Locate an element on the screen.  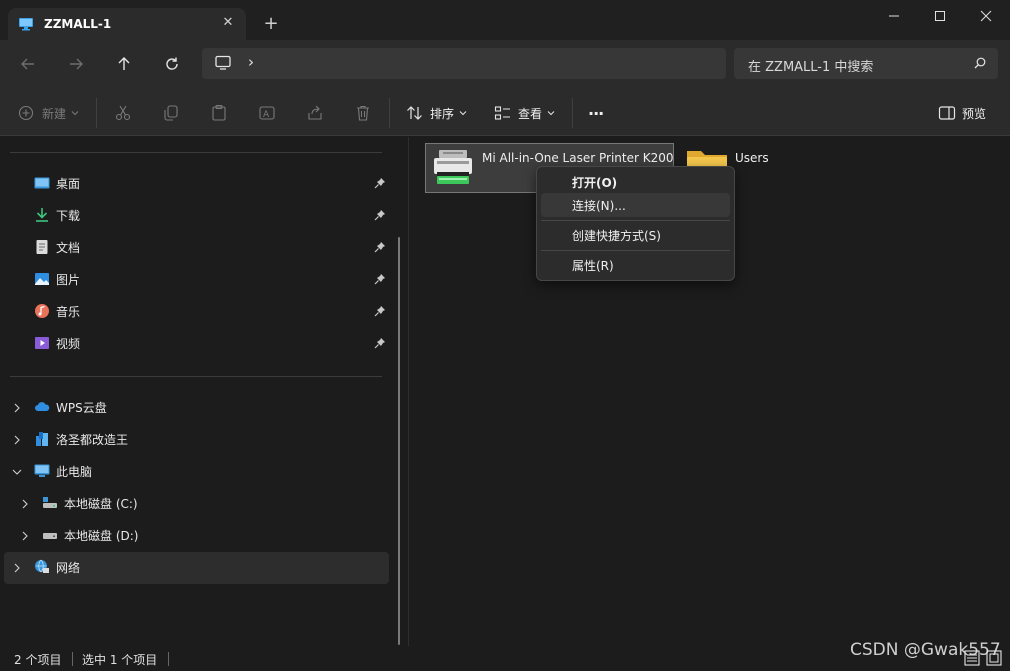
sidebar-item-user-folder: 洛圣都改造王 is located at coordinates (81, 439).